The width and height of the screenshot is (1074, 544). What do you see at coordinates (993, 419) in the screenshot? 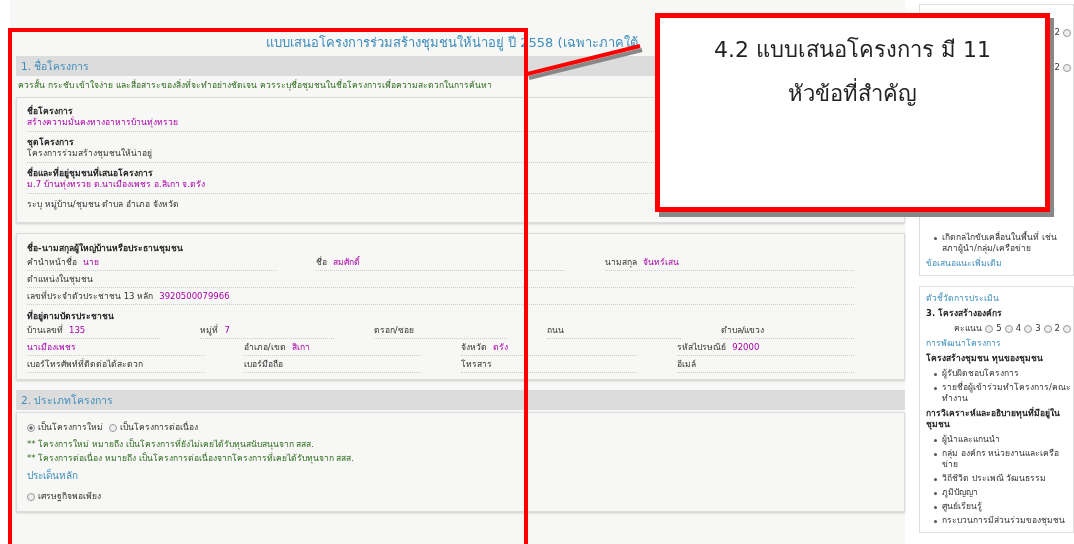
I see `checklist-heading: การวิเคราะห์และอธิบายทุนที่มีอยู่ในชุมชน` at bounding box center [993, 419].